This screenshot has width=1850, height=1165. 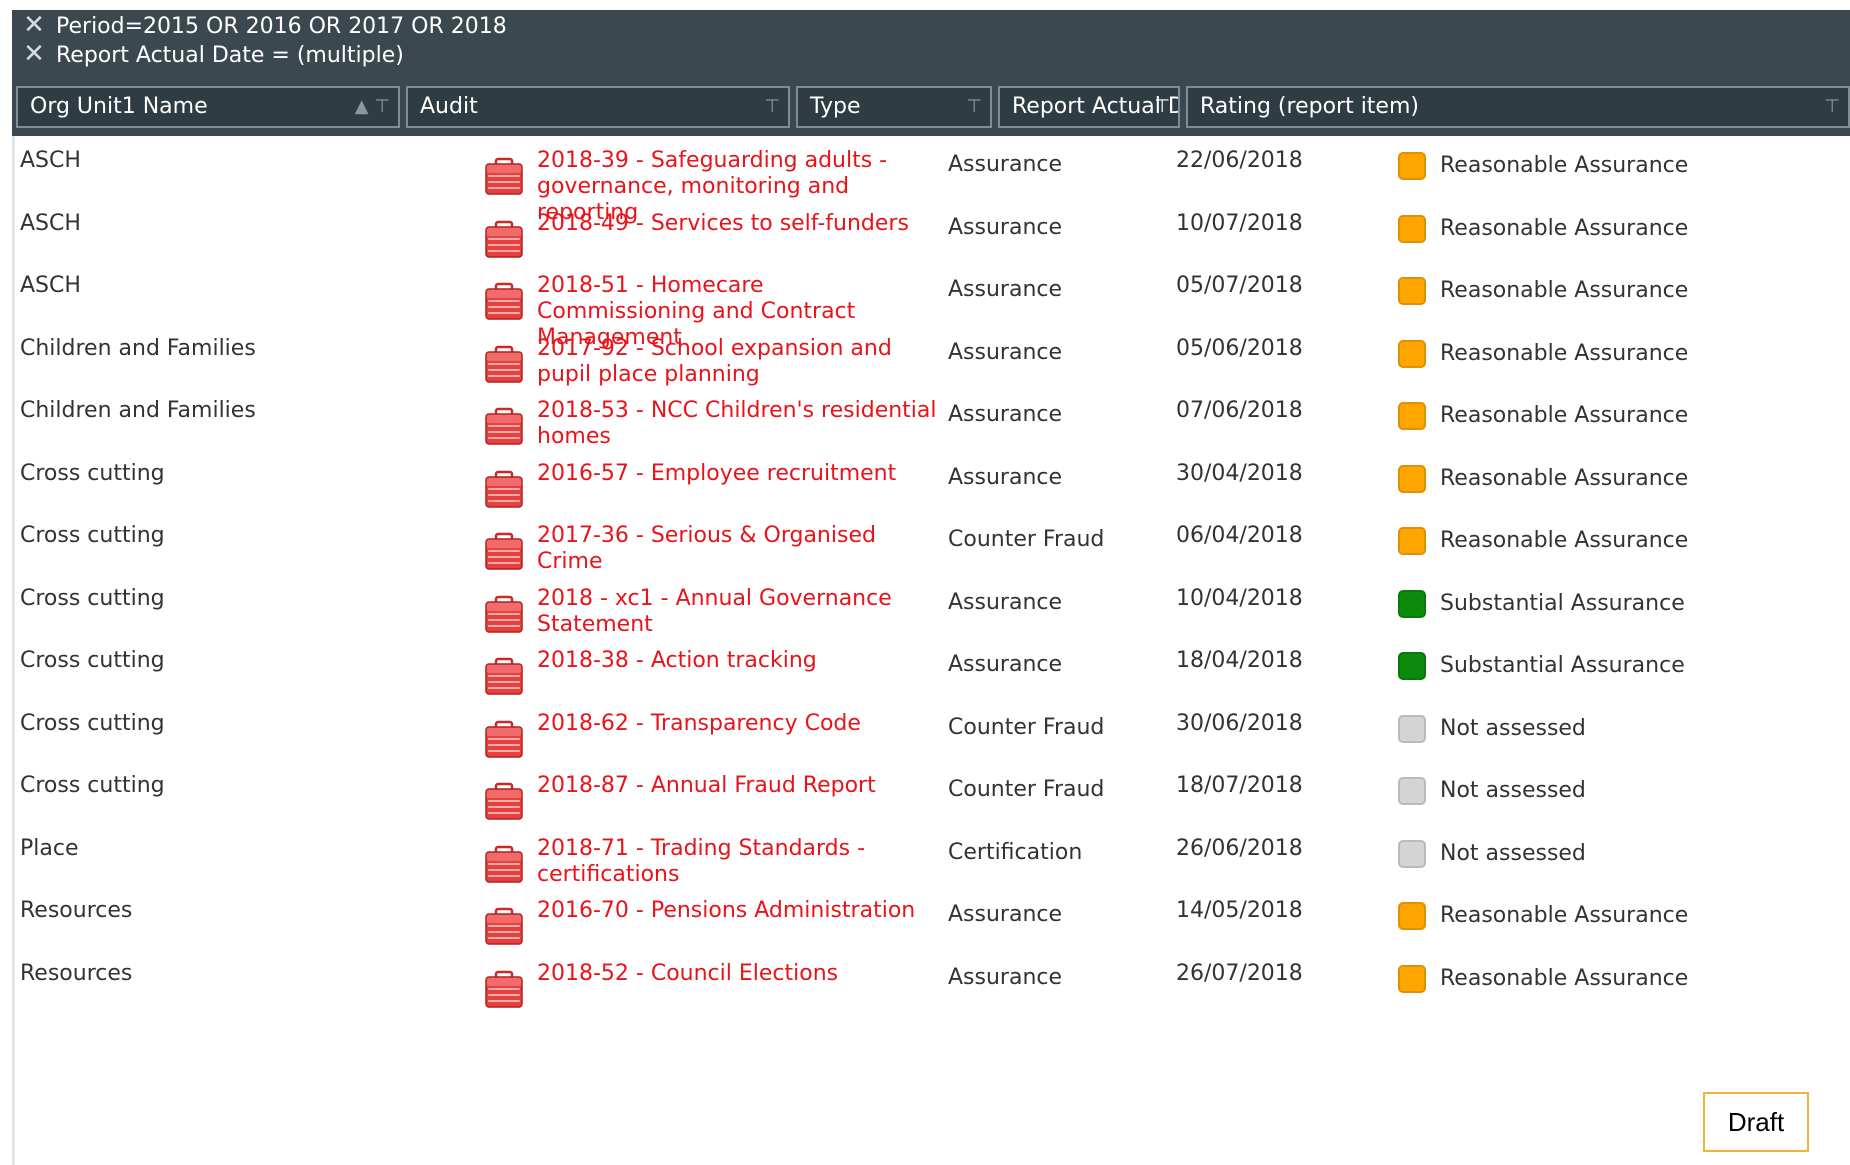 What do you see at coordinates (737, 612) in the screenshot?
I see `audit-link: 2018 - xc1 - Annual Governance Statement` at bounding box center [737, 612].